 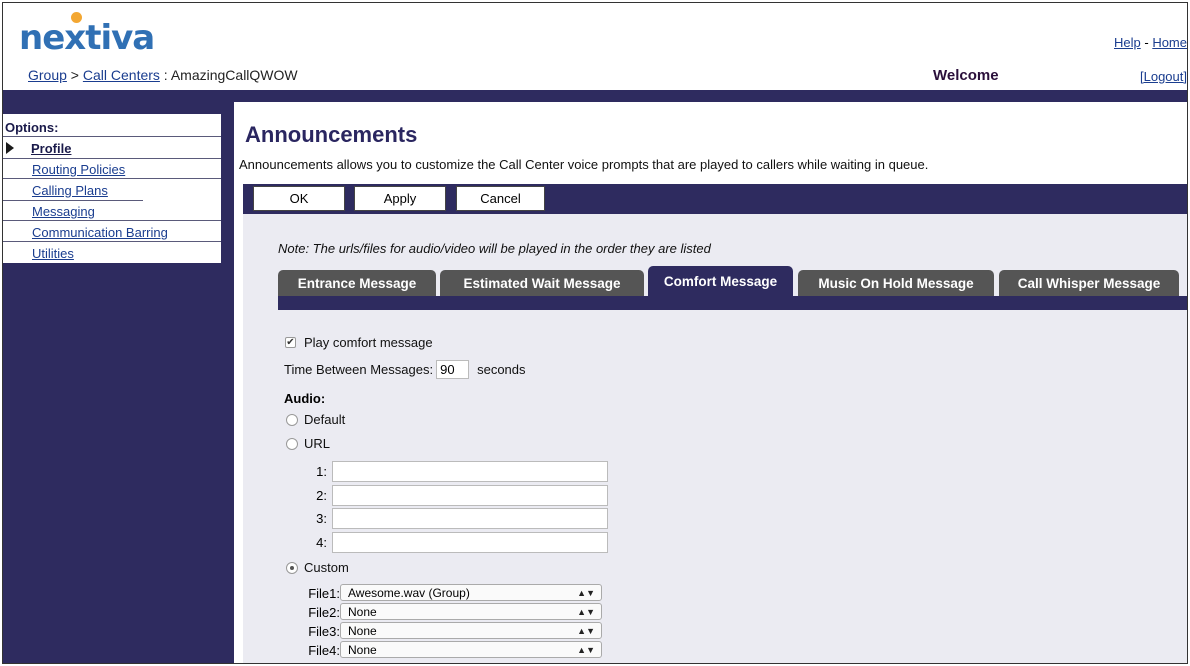 I want to click on sidebar-item-calling-plans: Calling Plans, so click(x=70, y=190).